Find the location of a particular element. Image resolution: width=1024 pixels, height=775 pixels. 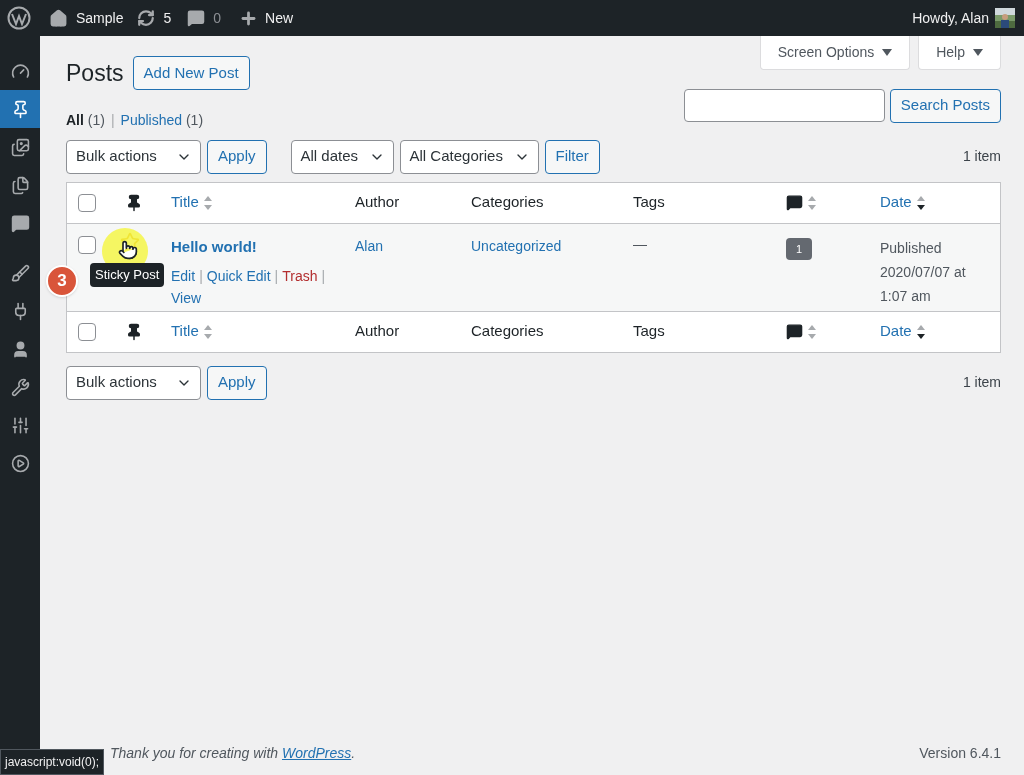

home-icon is located at coordinates (58, 18).